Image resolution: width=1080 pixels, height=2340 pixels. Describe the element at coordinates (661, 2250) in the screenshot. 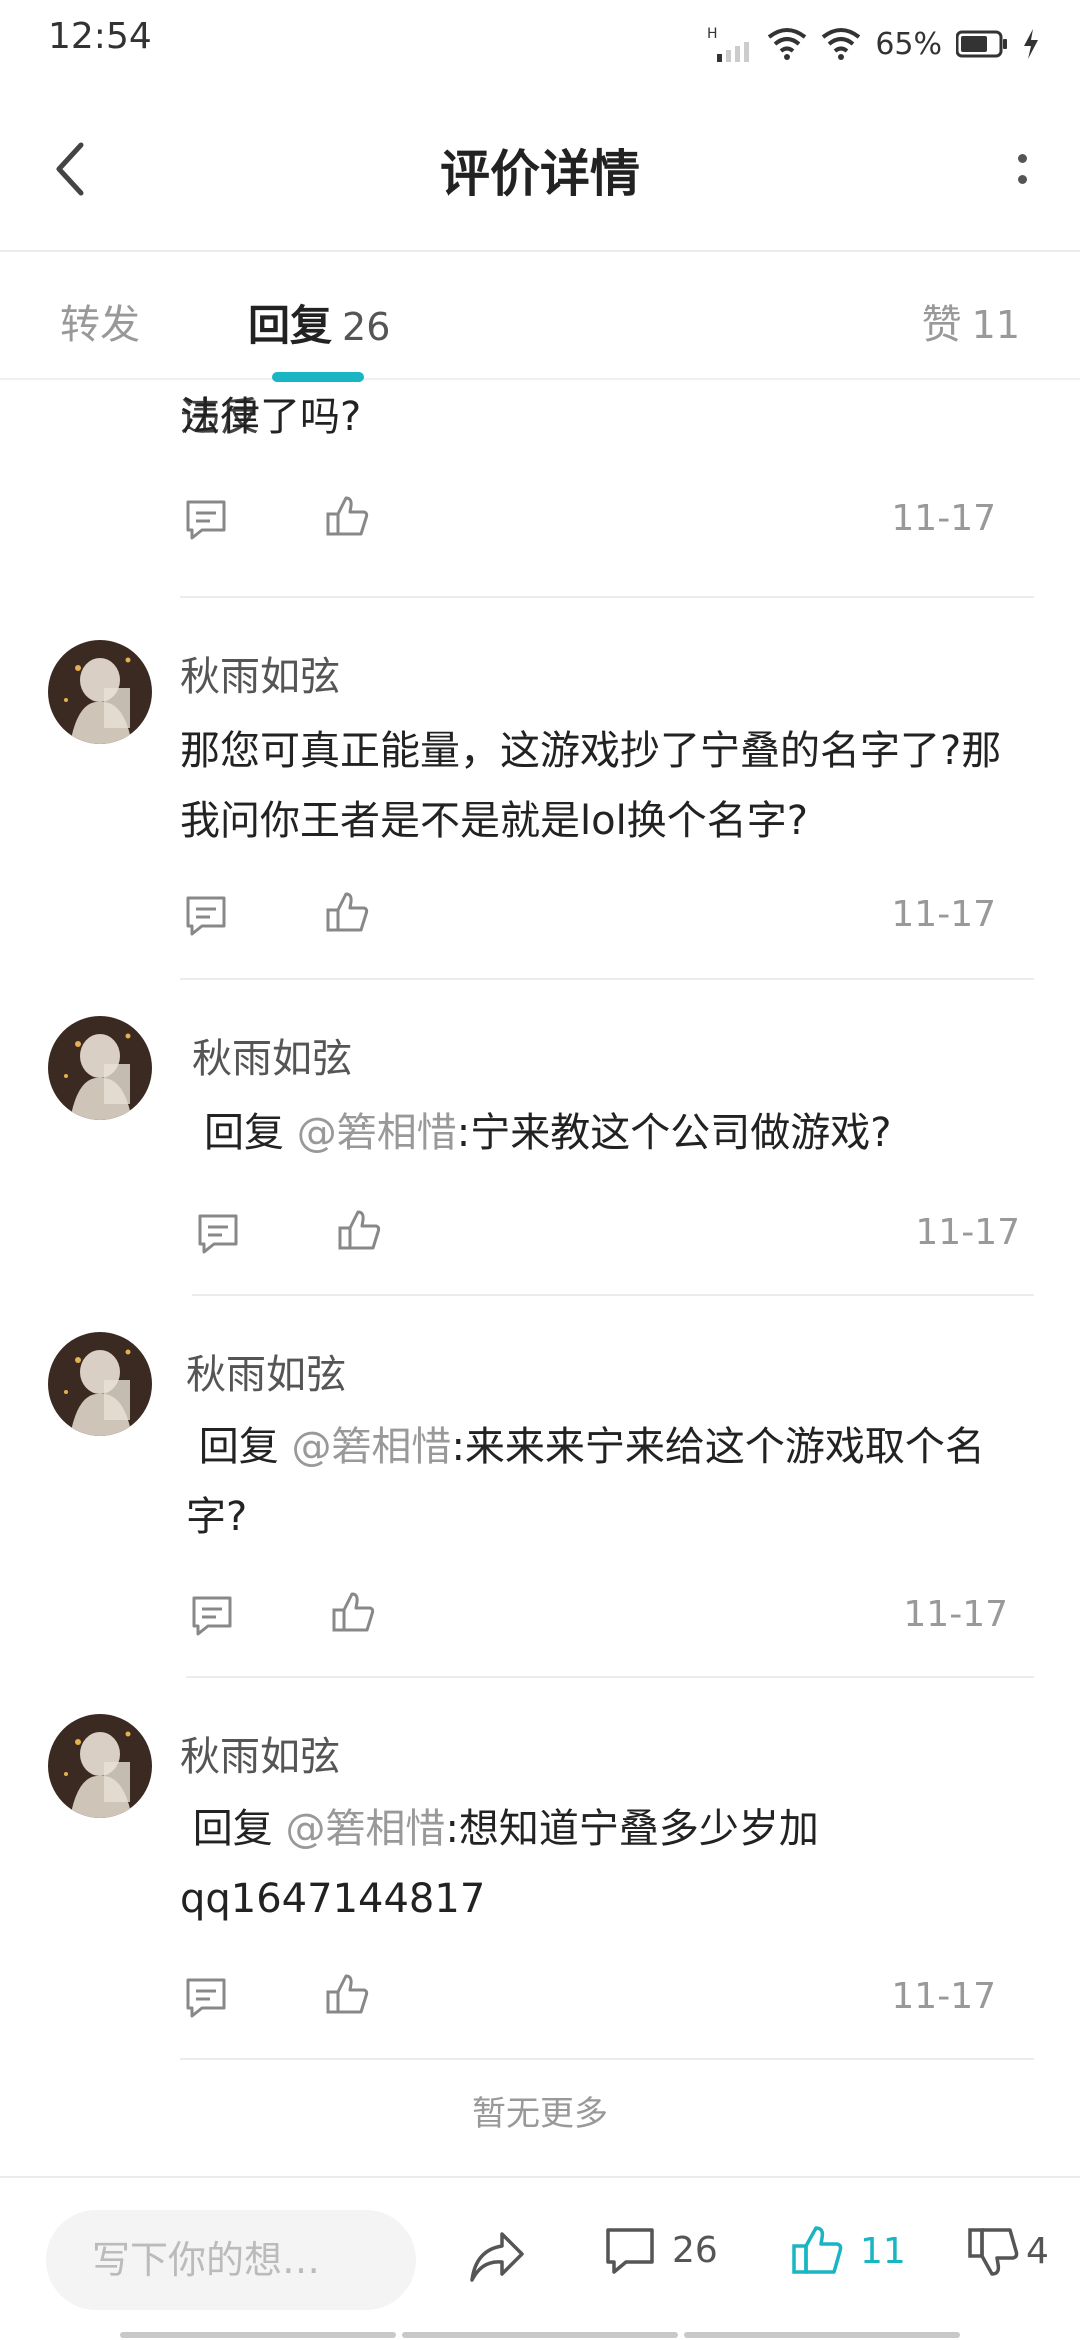

I see `comment-button: 26` at that location.